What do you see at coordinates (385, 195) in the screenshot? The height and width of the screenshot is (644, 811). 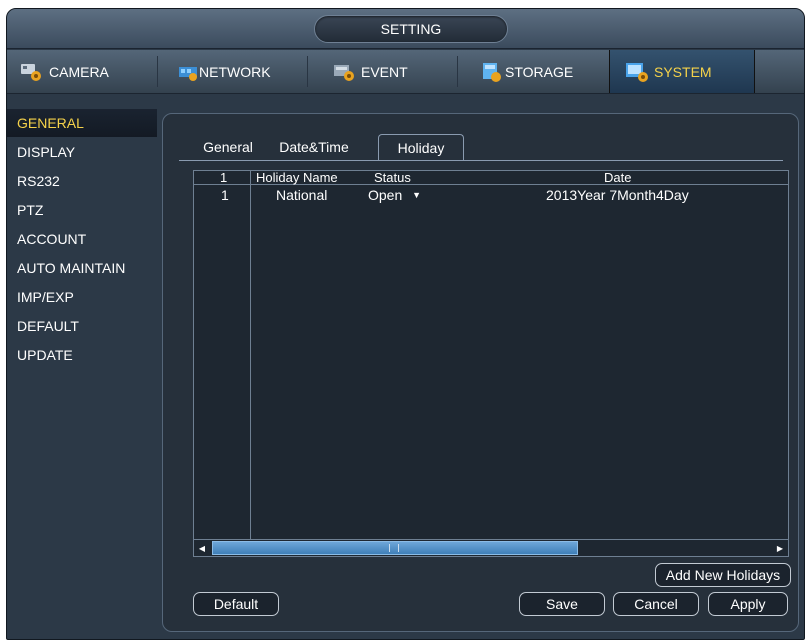 I see `status-value: Open` at bounding box center [385, 195].